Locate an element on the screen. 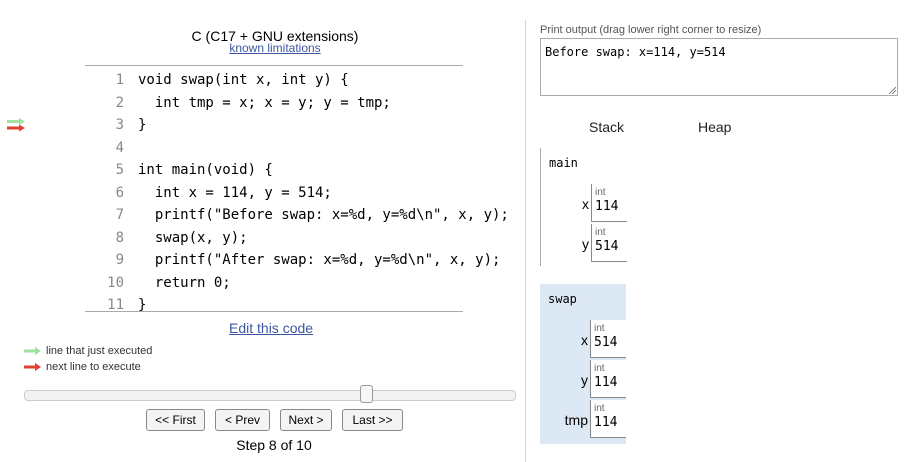 Image resolution: width=911 pixels, height=462 pixels. line-number: 3 is located at coordinates (119, 125).